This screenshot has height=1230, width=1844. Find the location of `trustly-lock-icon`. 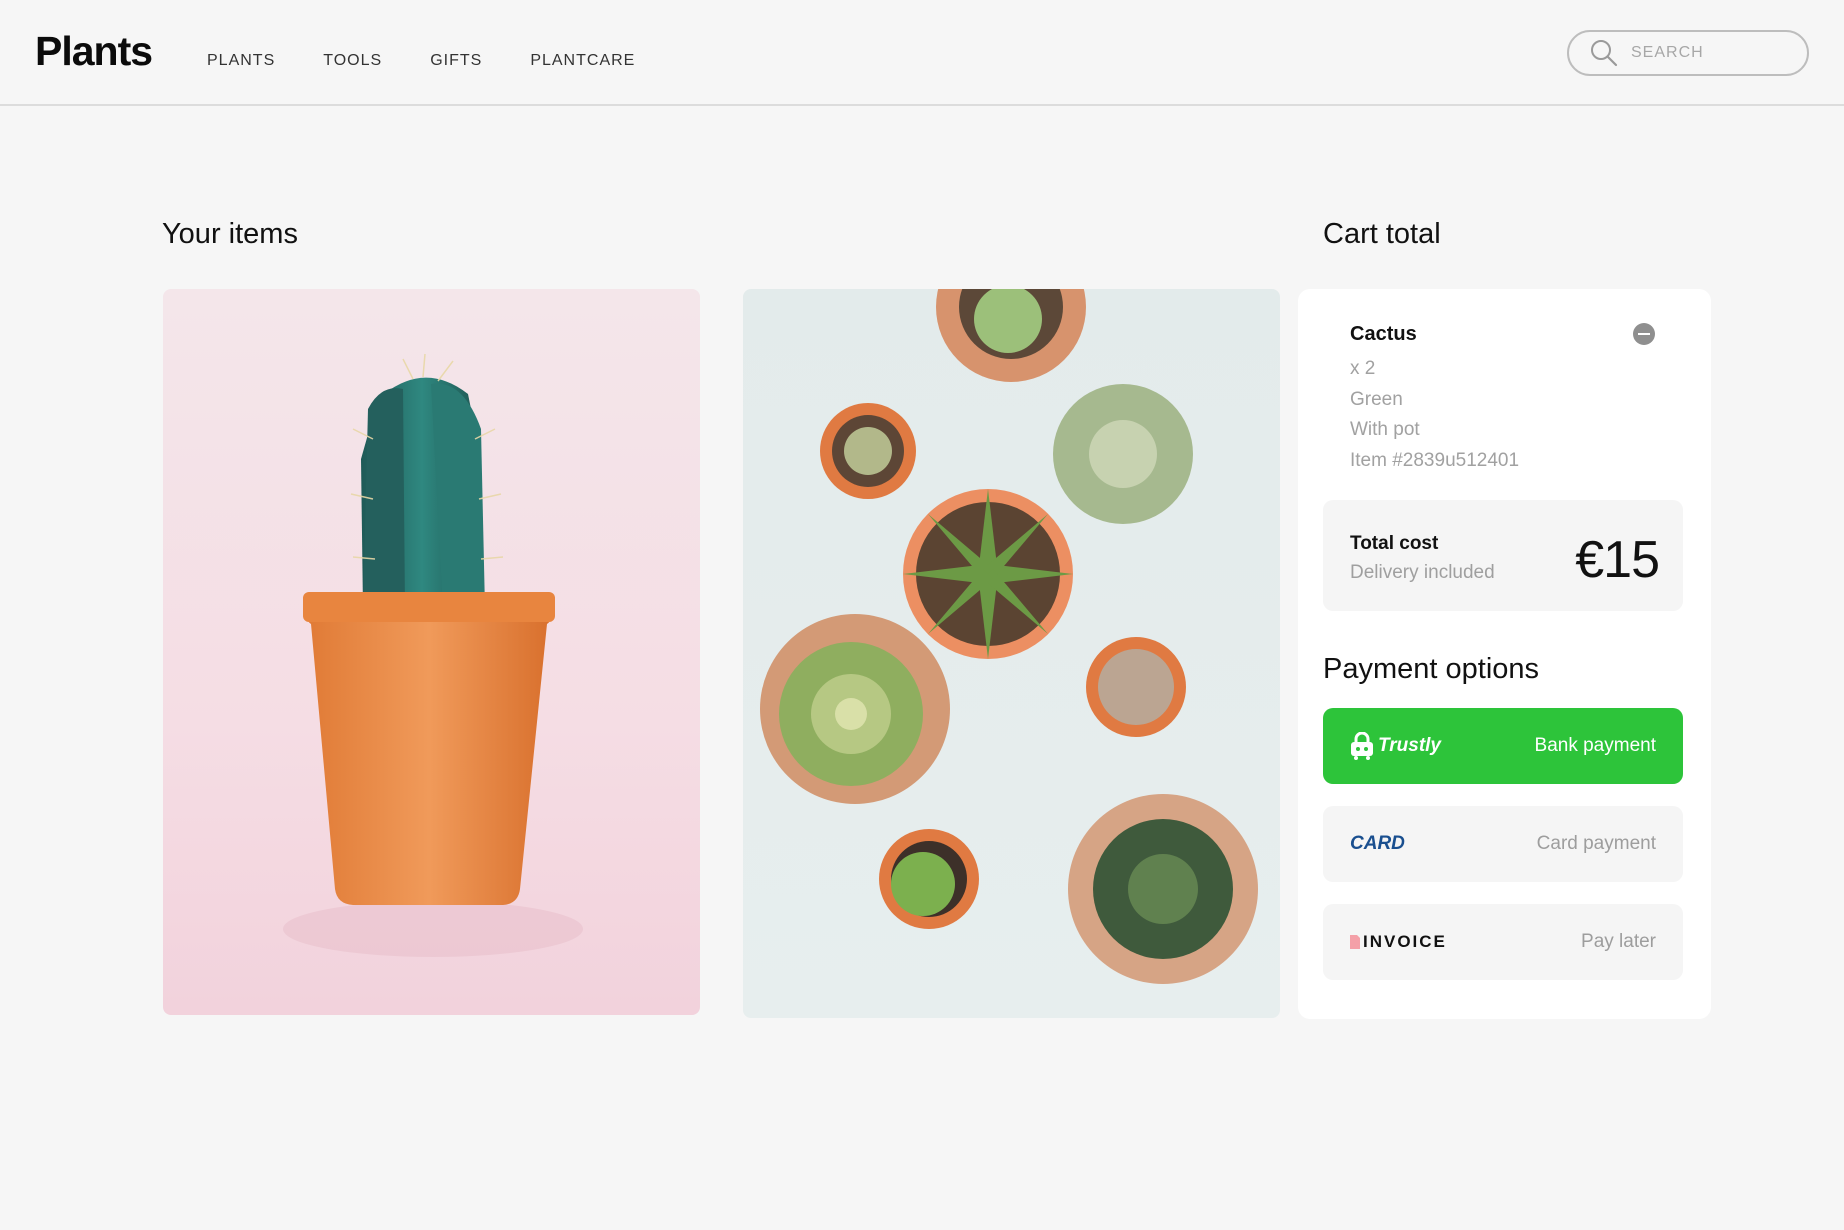

trustly-lock-icon is located at coordinates (1362, 746).